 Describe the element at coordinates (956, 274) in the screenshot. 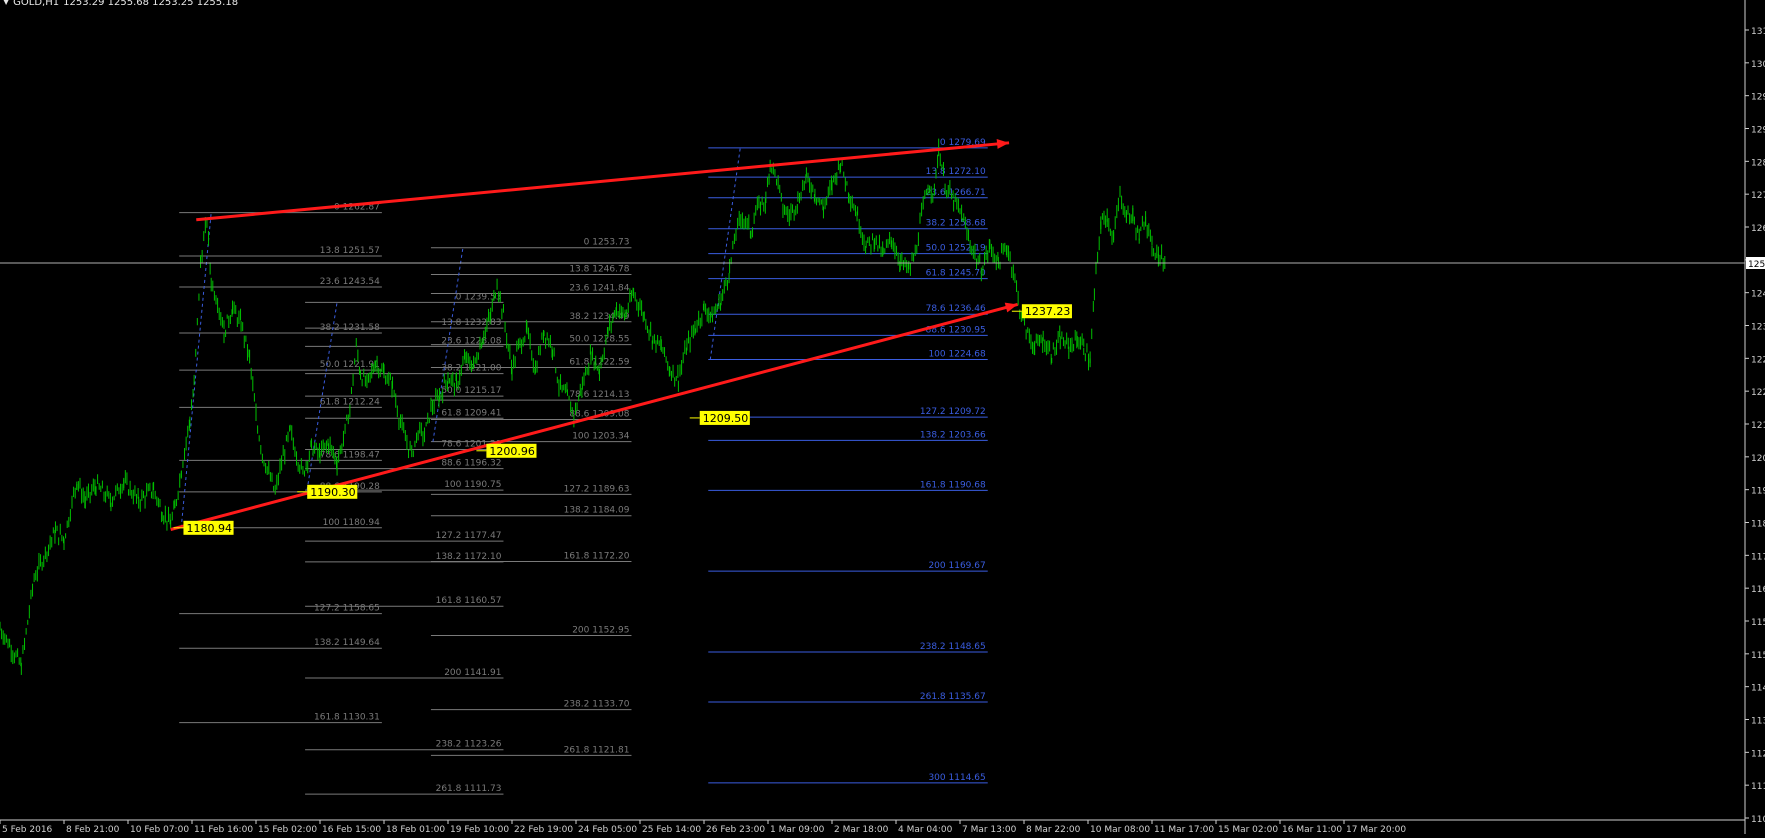

I see `fib-level-label: 61.8 1245.70` at that location.